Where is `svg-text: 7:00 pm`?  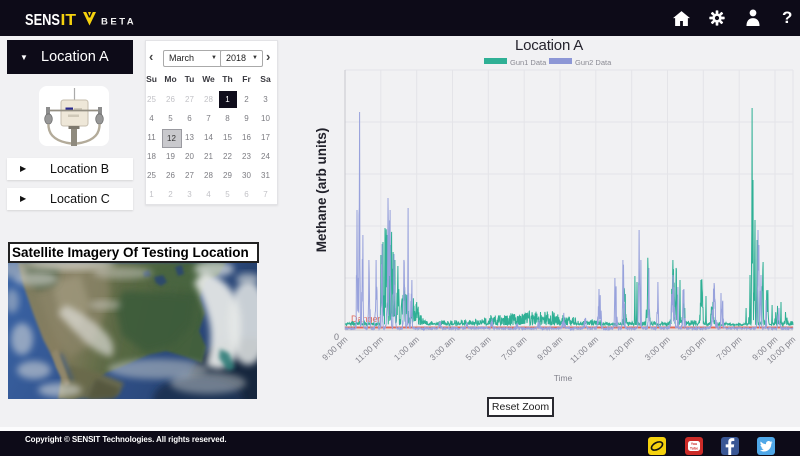
svg-text: 7:00 pm is located at coordinates (728, 348).